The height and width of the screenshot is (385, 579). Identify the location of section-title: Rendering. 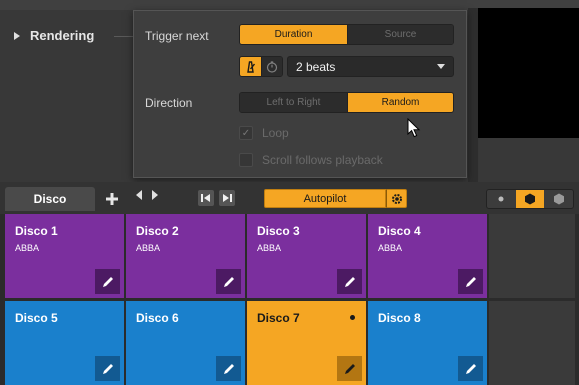
(62, 35).